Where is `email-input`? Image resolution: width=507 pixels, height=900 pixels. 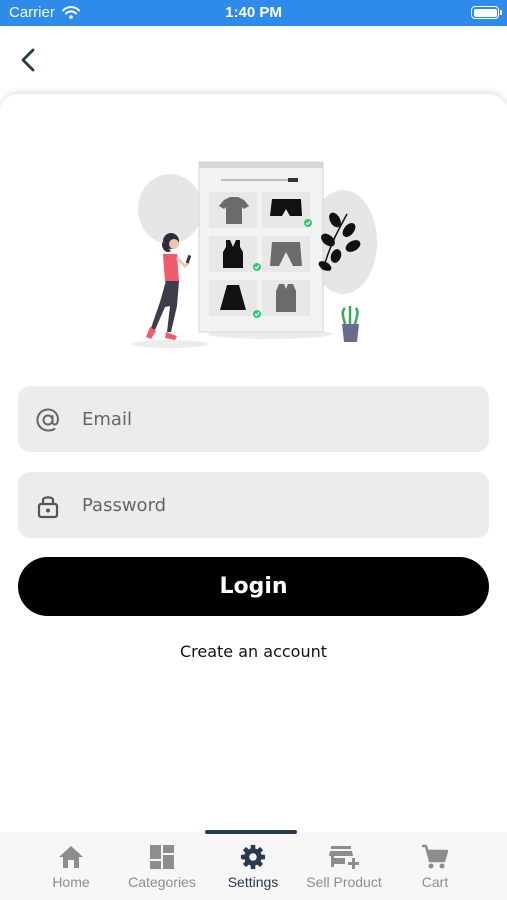 email-input is located at coordinates (277, 419).